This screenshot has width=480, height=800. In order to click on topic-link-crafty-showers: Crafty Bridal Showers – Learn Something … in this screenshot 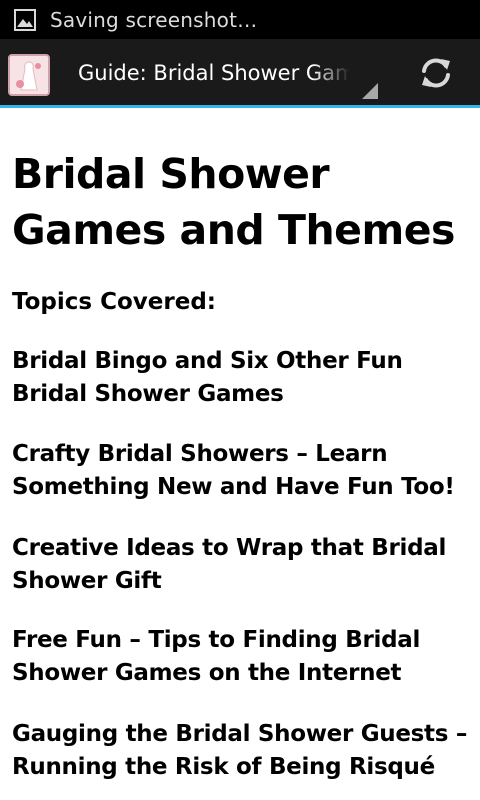, I will do `click(243, 471)`.